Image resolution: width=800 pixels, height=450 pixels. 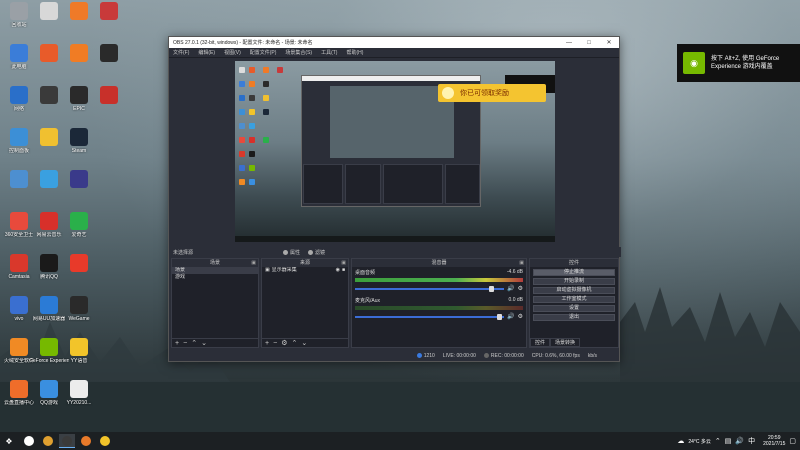 I want to click on virtual-camera-button: 启动虚拟摄像机, so click(x=574, y=290).